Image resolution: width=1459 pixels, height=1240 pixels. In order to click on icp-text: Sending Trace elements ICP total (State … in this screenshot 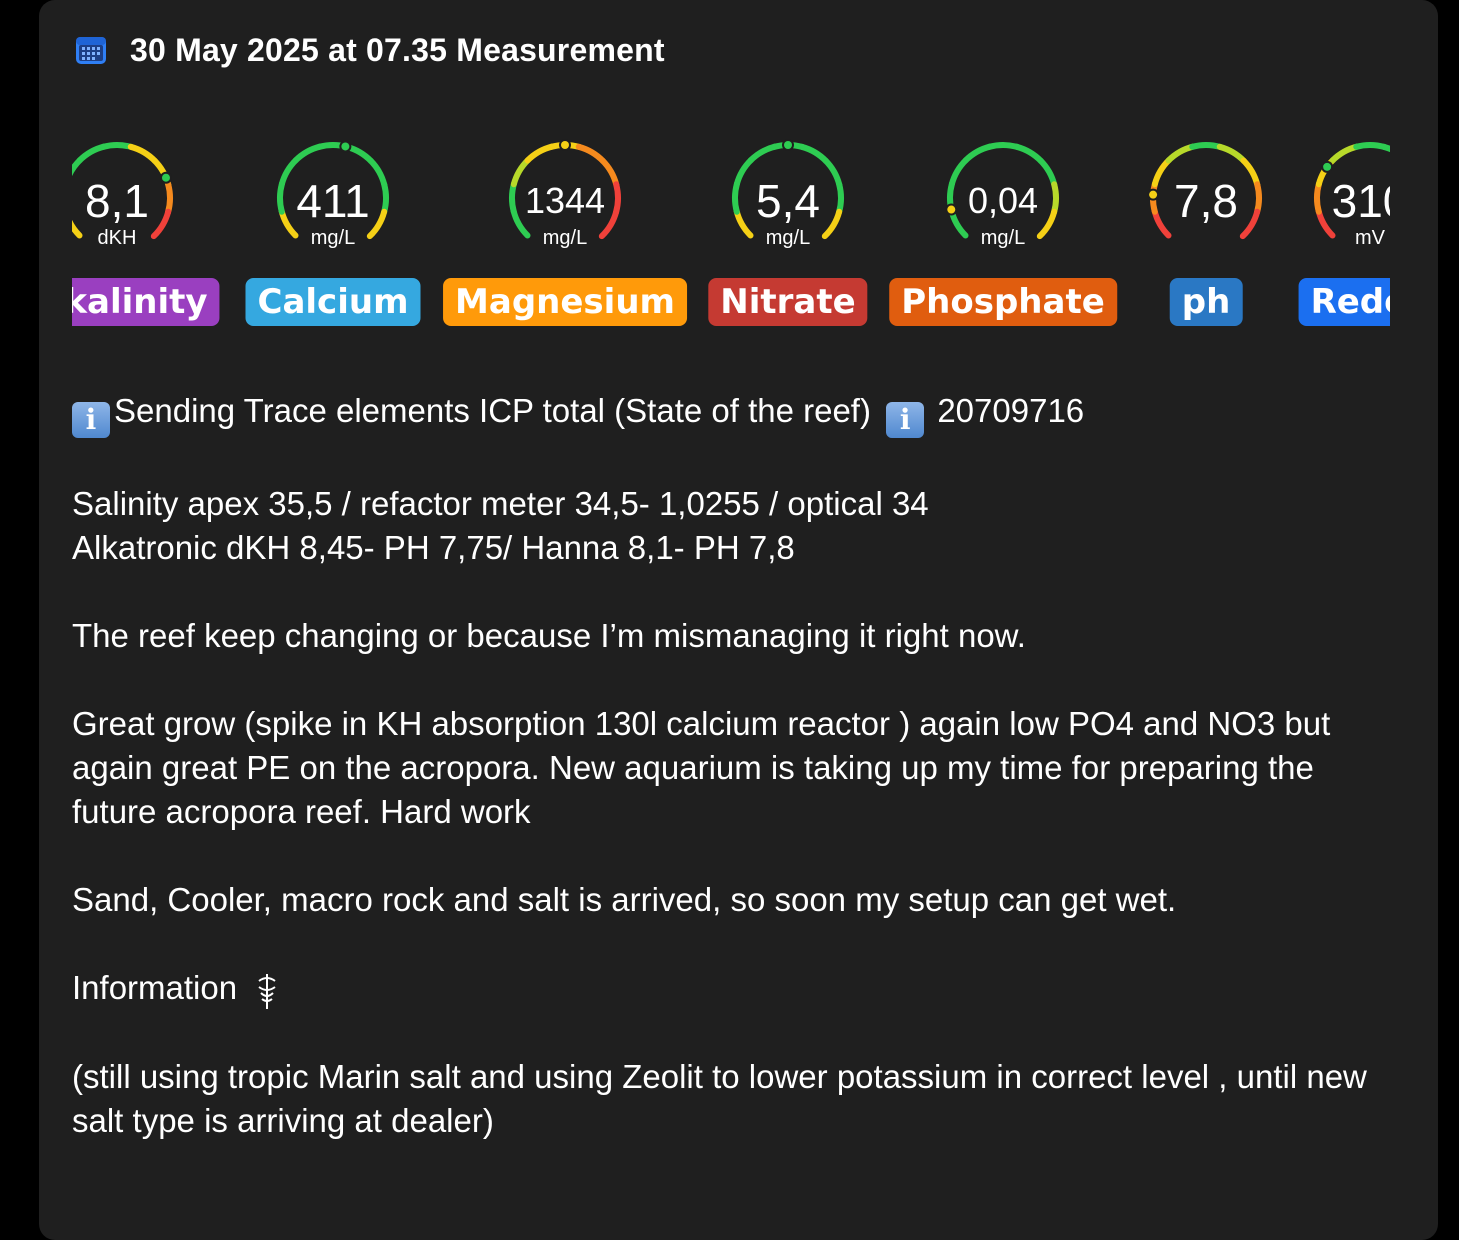, I will do `click(492, 410)`.